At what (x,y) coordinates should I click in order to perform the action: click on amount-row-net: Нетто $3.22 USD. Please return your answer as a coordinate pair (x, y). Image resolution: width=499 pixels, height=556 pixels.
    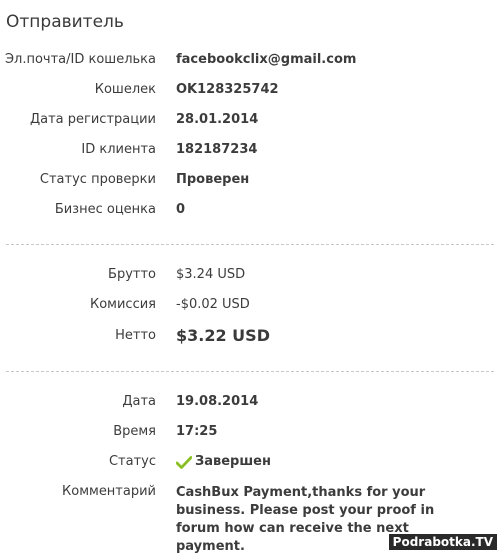
    Looking at the image, I should click on (249, 337).